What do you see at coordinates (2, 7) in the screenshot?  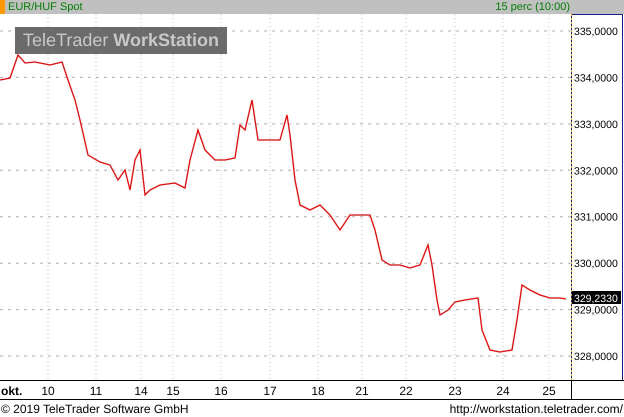 I see `chart-marker-icon` at bounding box center [2, 7].